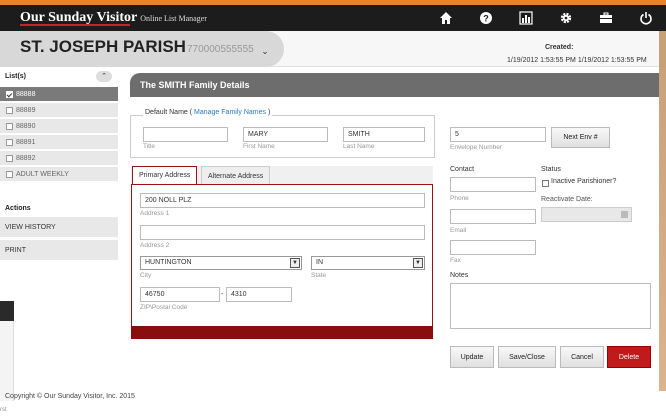 The width and height of the screenshot is (666, 417). What do you see at coordinates (282, 232) in the screenshot?
I see `address2-input` at bounding box center [282, 232].